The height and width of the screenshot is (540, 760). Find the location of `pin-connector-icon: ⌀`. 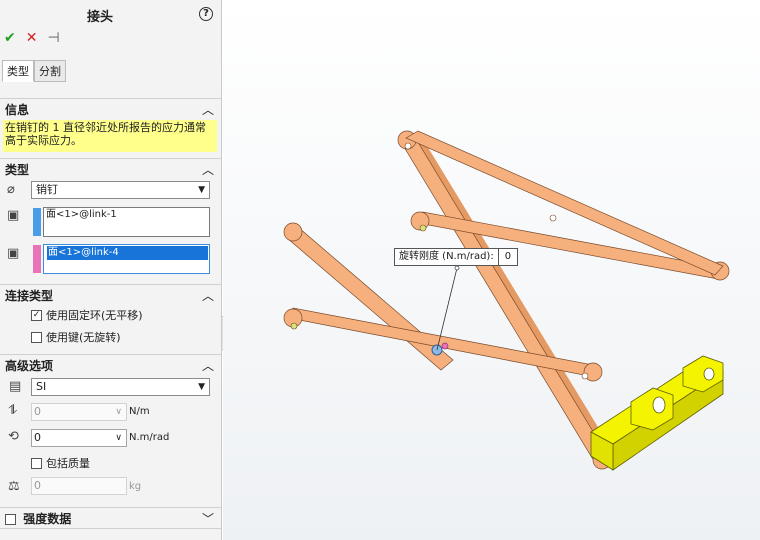

pin-connector-icon: ⌀ is located at coordinates (11, 189).